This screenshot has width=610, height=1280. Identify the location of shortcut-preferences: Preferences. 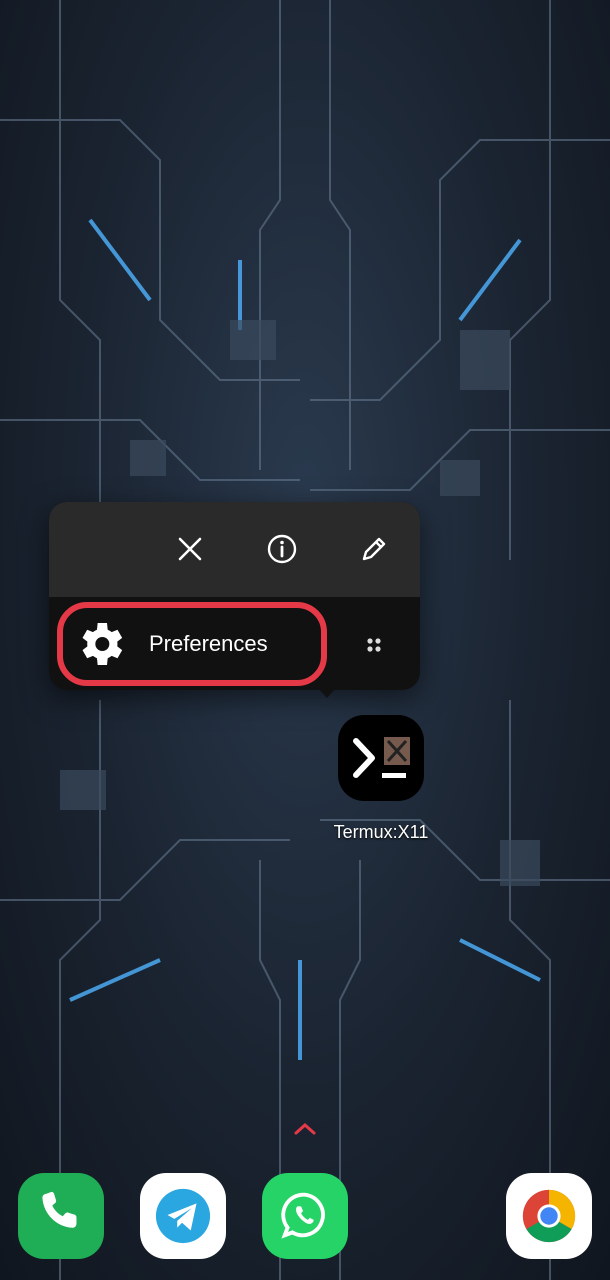
(192, 644).